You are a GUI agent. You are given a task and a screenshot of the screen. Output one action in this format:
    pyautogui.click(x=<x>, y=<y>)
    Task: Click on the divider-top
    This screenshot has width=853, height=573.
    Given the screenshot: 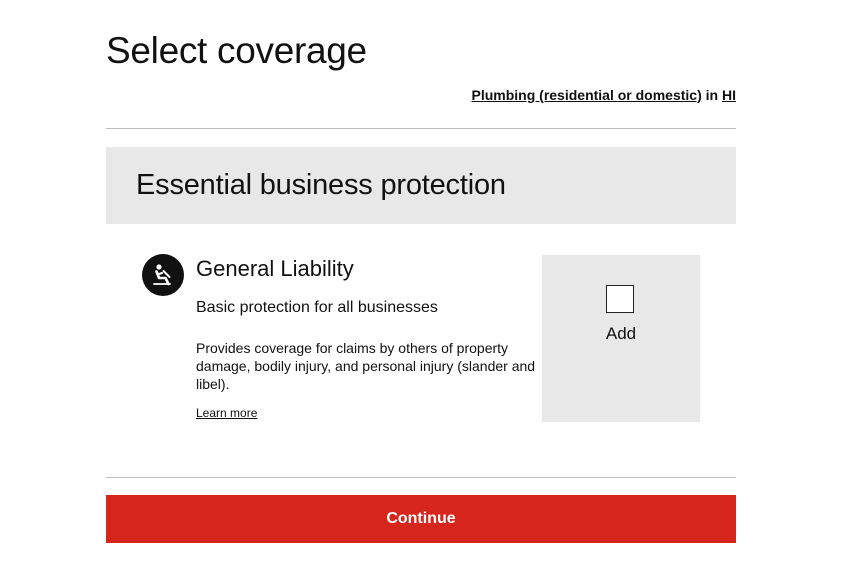 What is the action you would take?
    pyautogui.click(x=421, y=128)
    